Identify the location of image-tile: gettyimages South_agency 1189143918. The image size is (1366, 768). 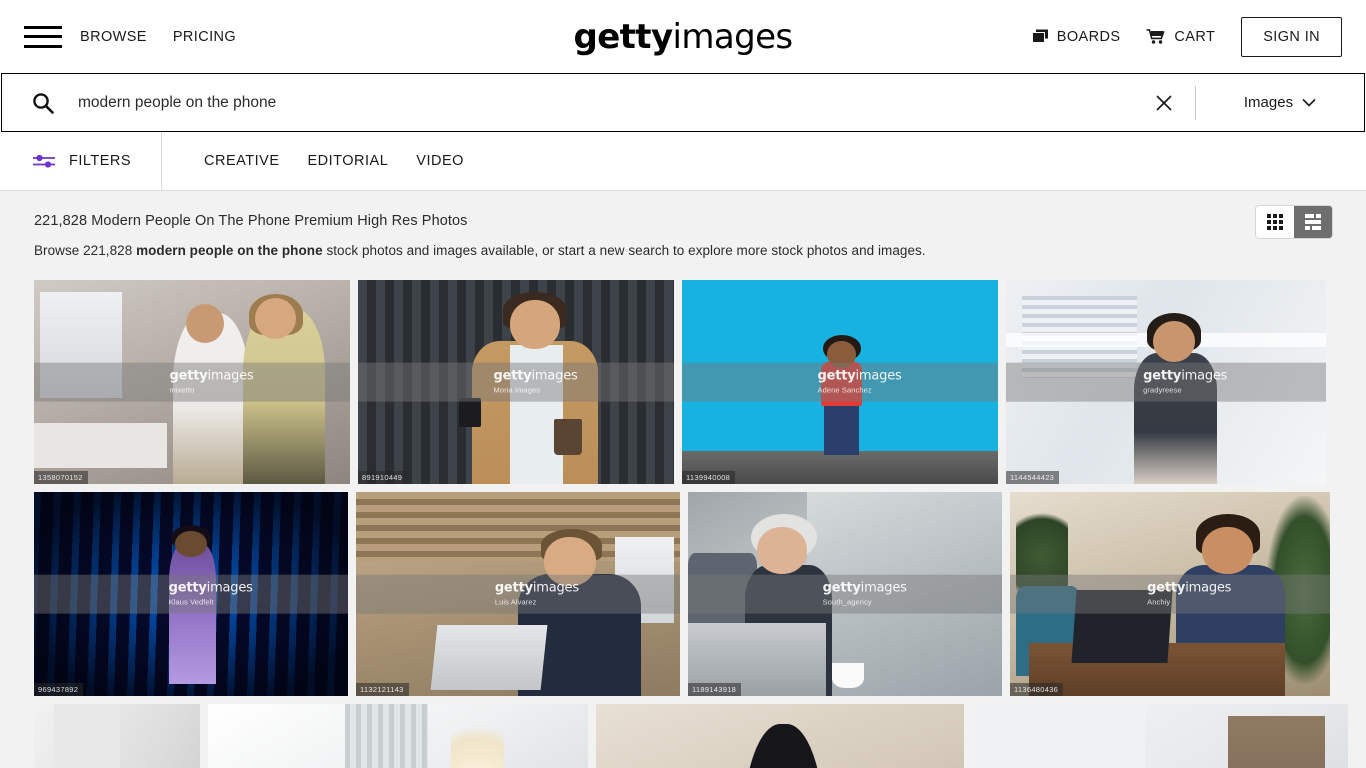
(845, 594).